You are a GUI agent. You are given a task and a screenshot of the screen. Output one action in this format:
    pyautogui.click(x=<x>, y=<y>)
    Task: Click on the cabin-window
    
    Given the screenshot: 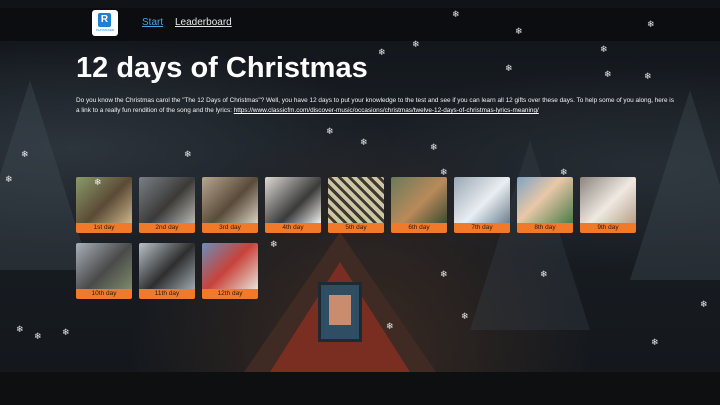 What is the action you would take?
    pyautogui.click(x=340, y=312)
    